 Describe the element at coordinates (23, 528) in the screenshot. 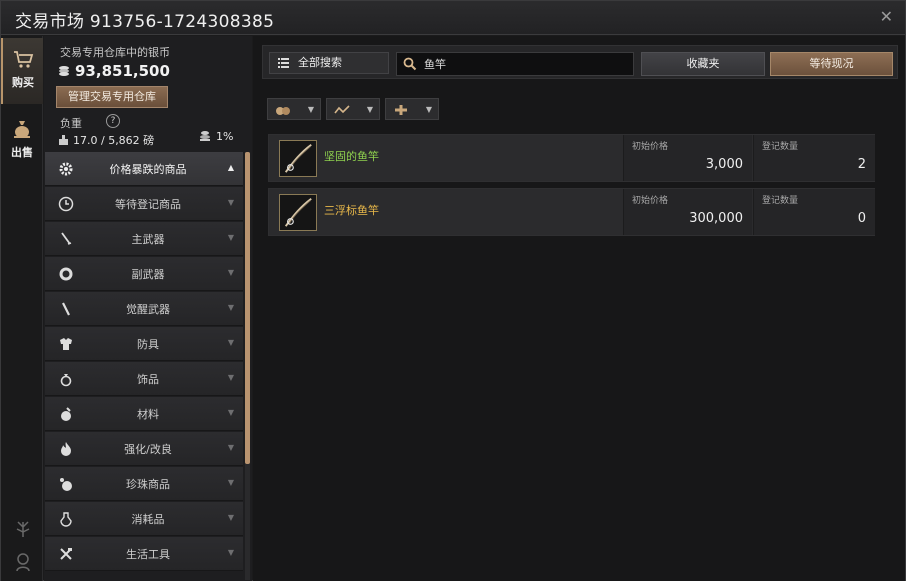

I see `tree-icon` at that location.